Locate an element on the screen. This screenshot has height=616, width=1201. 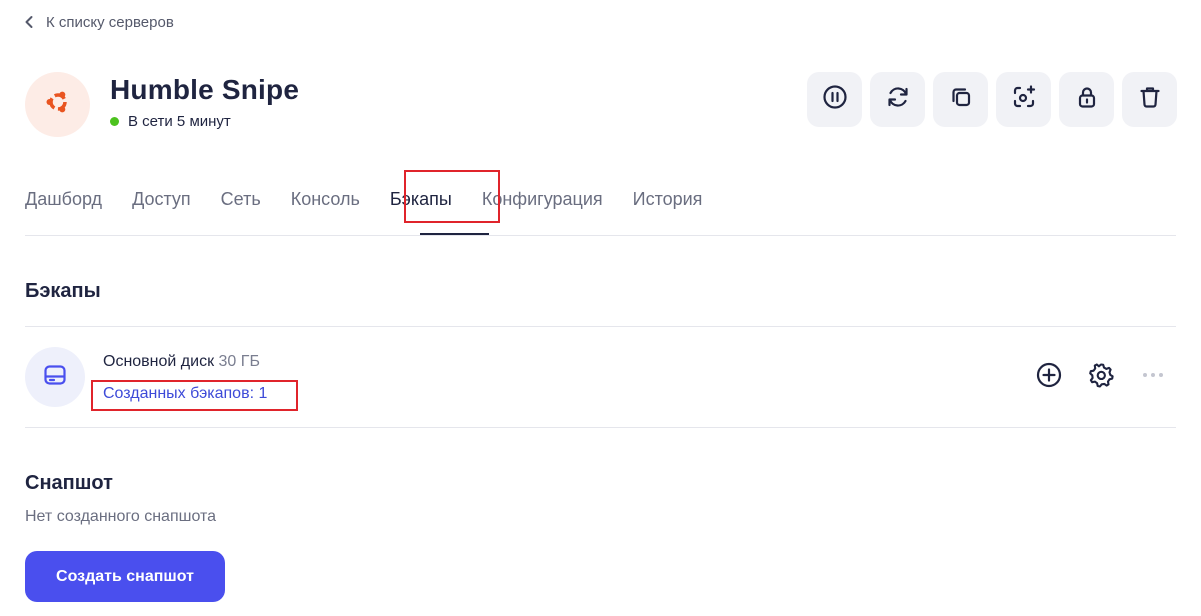
delete-button is located at coordinates (1149, 99).